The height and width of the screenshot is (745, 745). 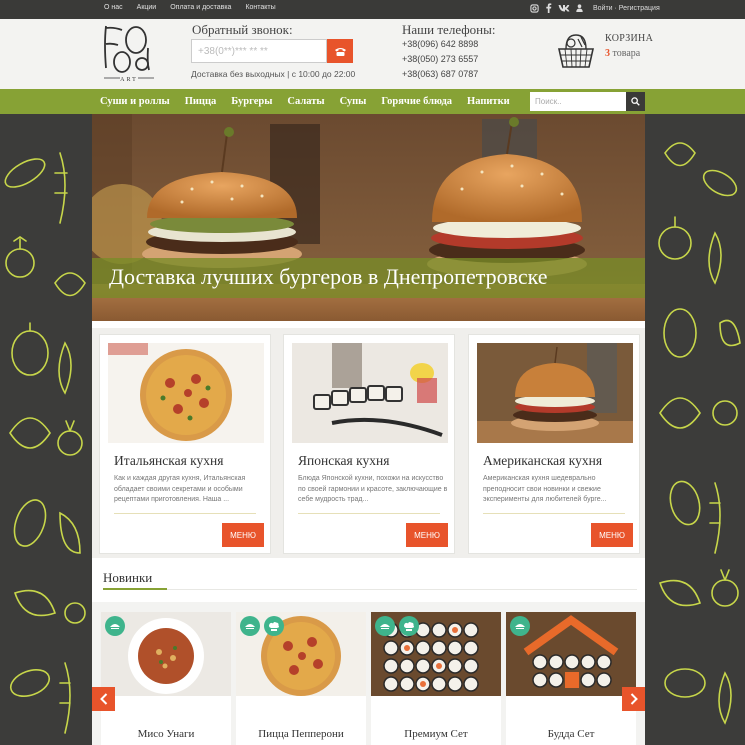 What do you see at coordinates (166, 734) in the screenshot?
I see `product-name: Мисо Унаги` at bounding box center [166, 734].